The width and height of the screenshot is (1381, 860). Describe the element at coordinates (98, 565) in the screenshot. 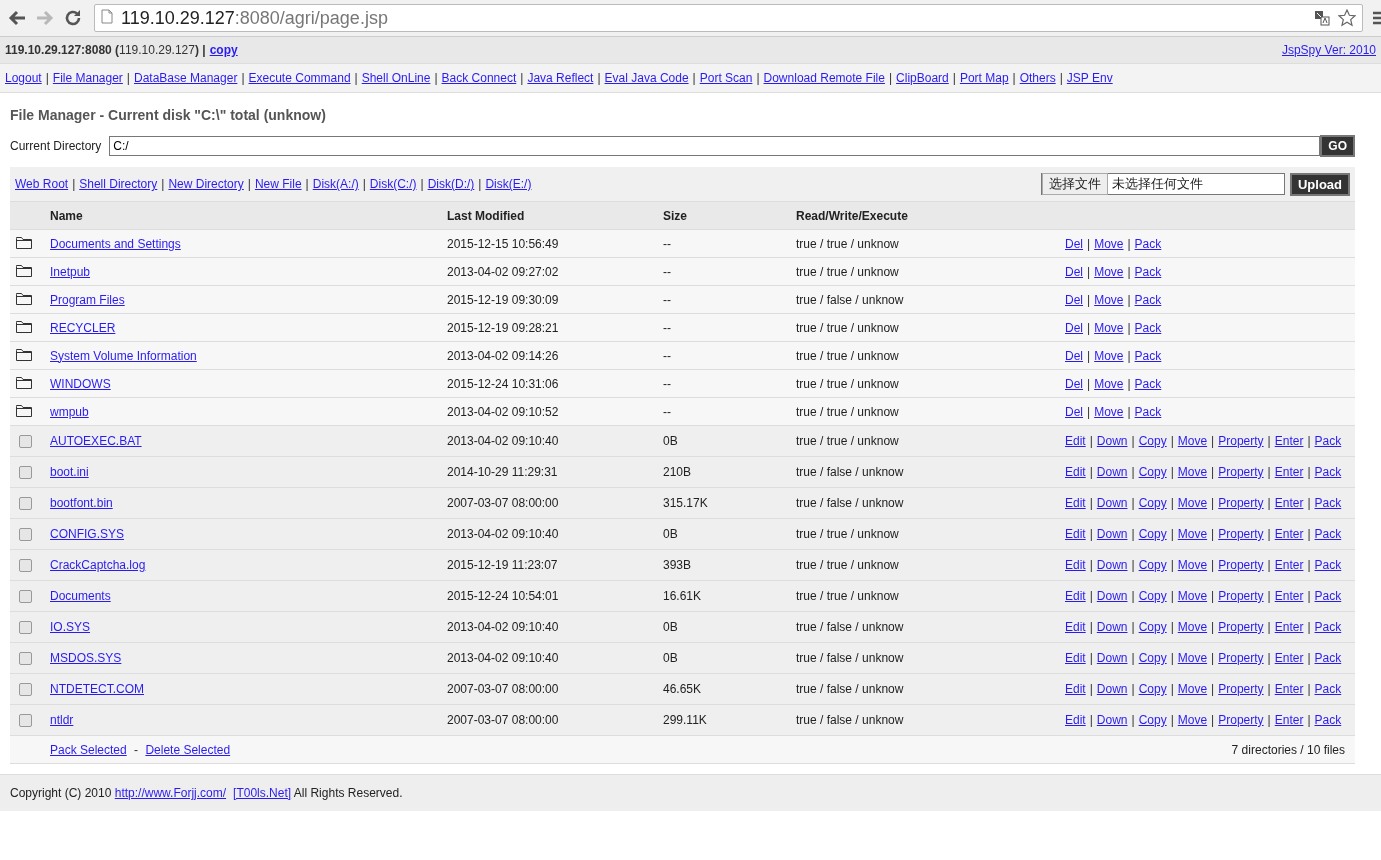

I see `file-name-link: CrackCaptcha.log` at that location.